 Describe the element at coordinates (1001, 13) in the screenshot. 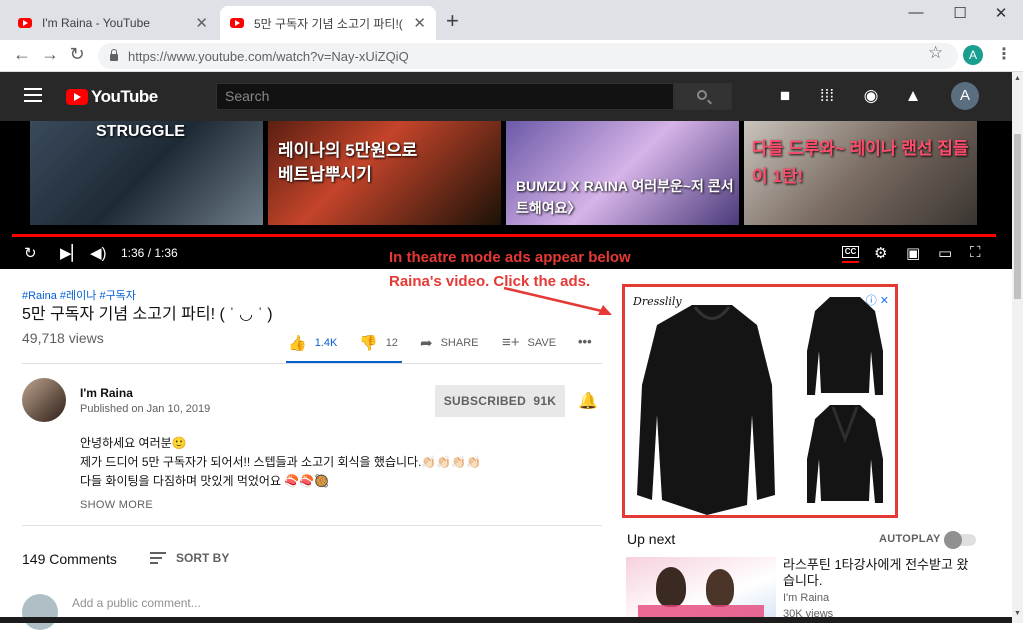

I see `close-window-button: ✕` at that location.